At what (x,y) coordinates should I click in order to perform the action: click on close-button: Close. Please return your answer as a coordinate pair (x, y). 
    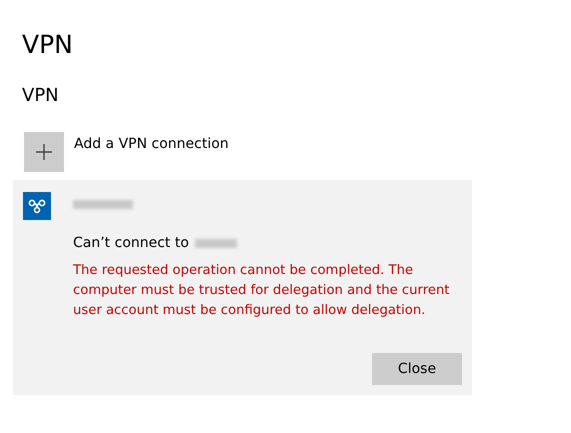
    Looking at the image, I should click on (417, 369).